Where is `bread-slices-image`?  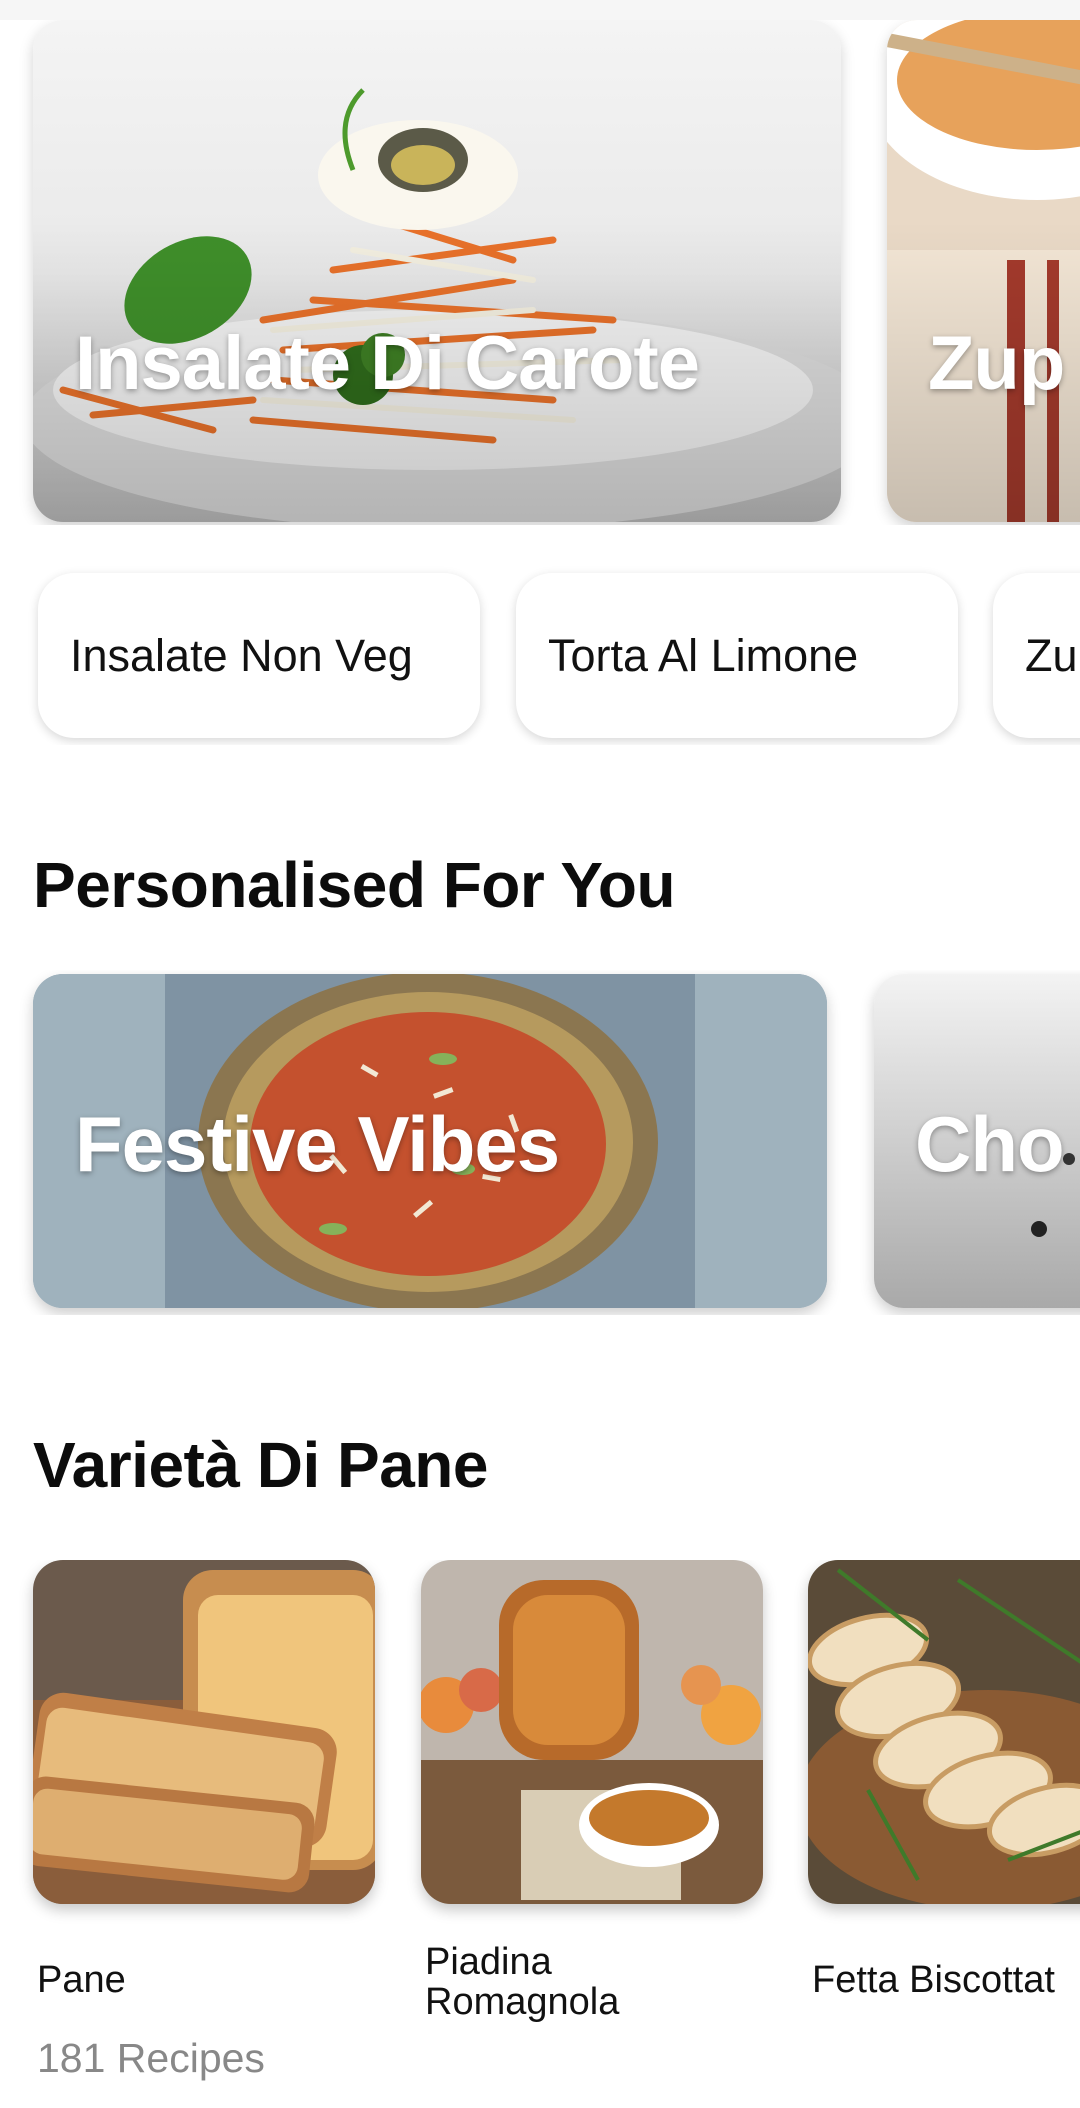
bread-slices-image is located at coordinates (944, 1732).